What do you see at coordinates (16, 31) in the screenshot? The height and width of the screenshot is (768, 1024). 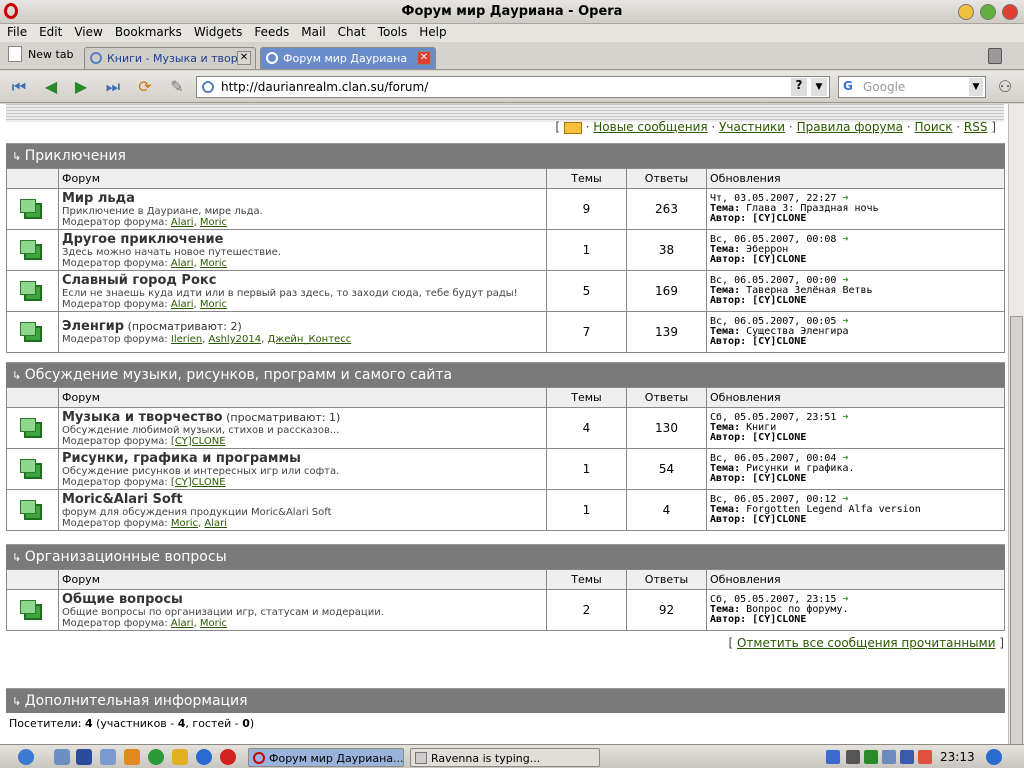 I see `menu-file: File` at bounding box center [16, 31].